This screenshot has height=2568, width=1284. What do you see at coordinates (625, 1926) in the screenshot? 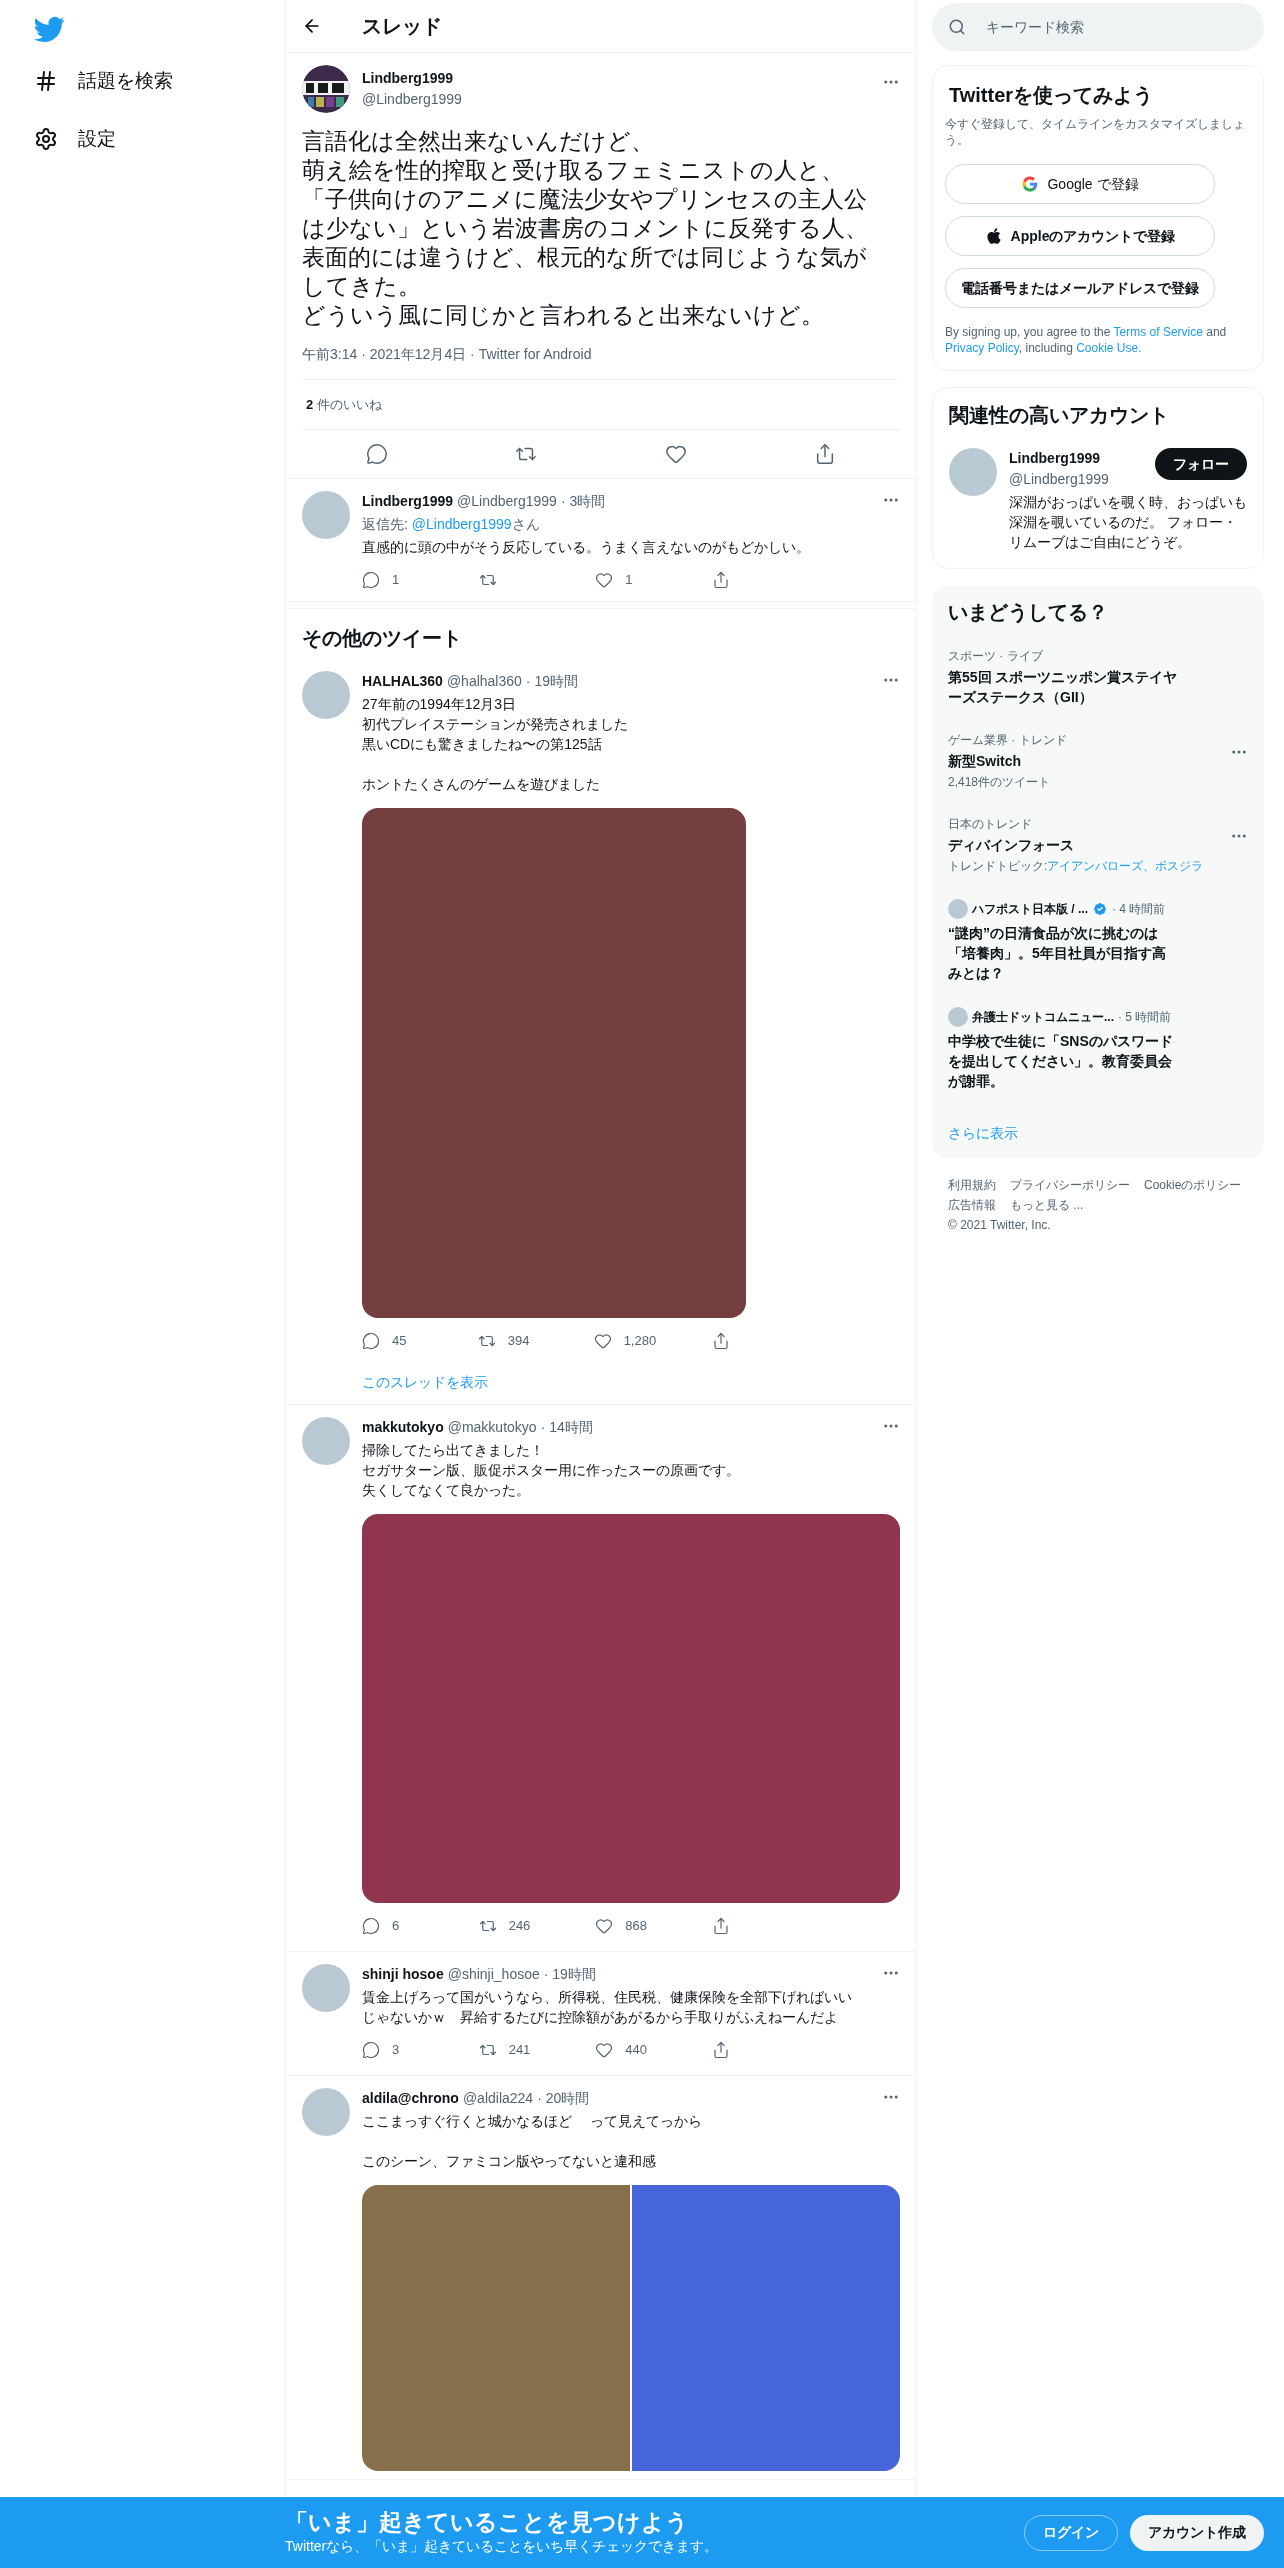
I see `like-button: 868` at bounding box center [625, 1926].